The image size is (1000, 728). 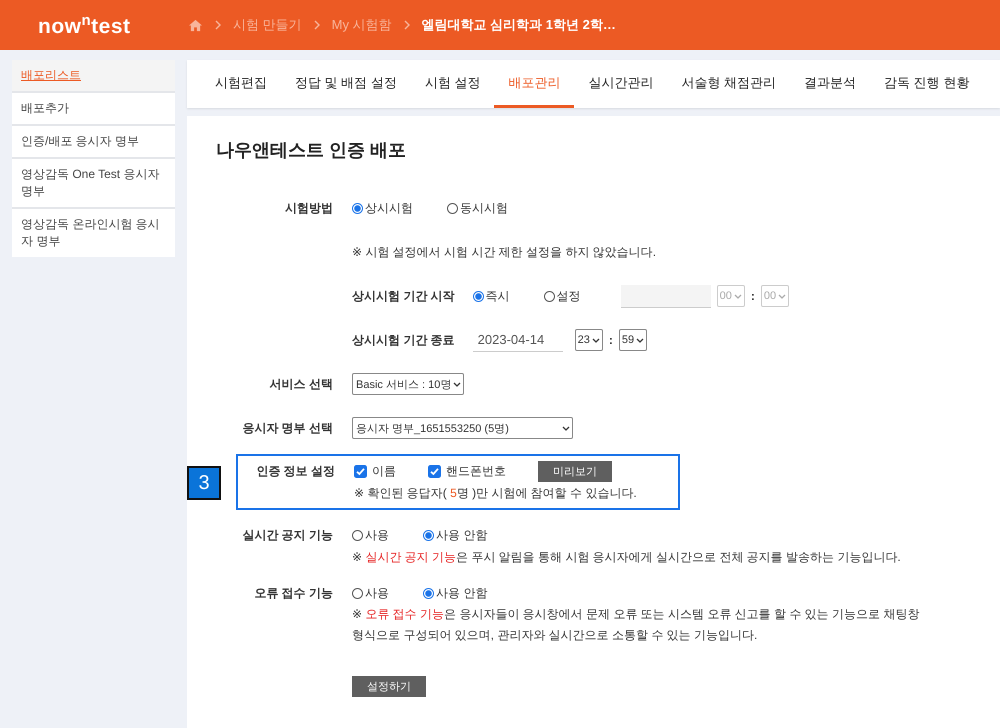 I want to click on note-text: ※ 오류 접수 기능은 응시자들이 응시창에서 문제 오류 또는 시스템 오류 신고를 할 수 있는 기능으로 채팅창 형식으로 구성되어 있으며, 관리자와 실시간으로 소통할 수 있는 기능입니다., so click(x=636, y=625).